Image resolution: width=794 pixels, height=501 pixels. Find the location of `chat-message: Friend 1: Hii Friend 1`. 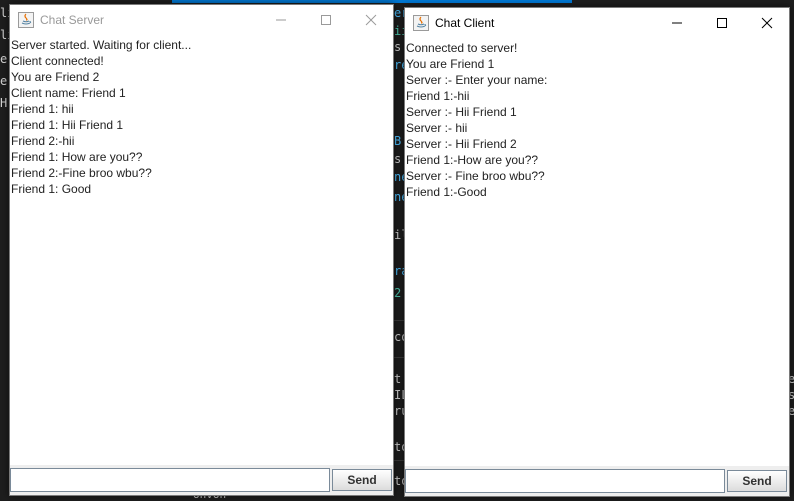

chat-message: Friend 1: Hii Friend 1 is located at coordinates (67, 125).